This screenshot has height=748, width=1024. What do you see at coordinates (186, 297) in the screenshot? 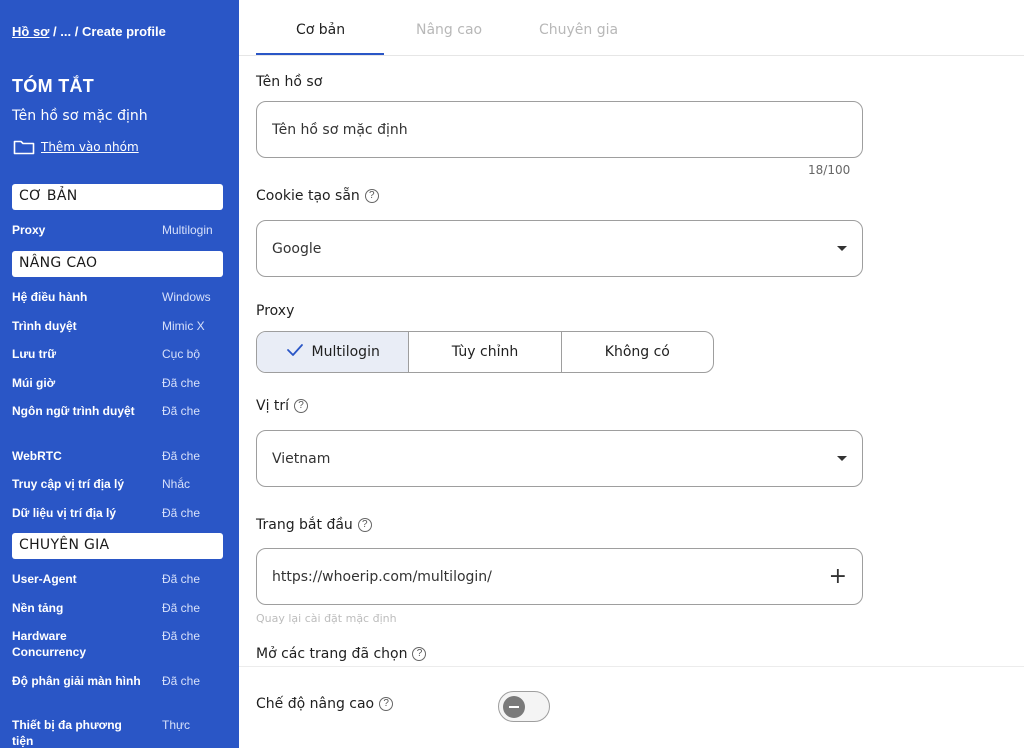
I see `summary-row-value: Windows` at bounding box center [186, 297].